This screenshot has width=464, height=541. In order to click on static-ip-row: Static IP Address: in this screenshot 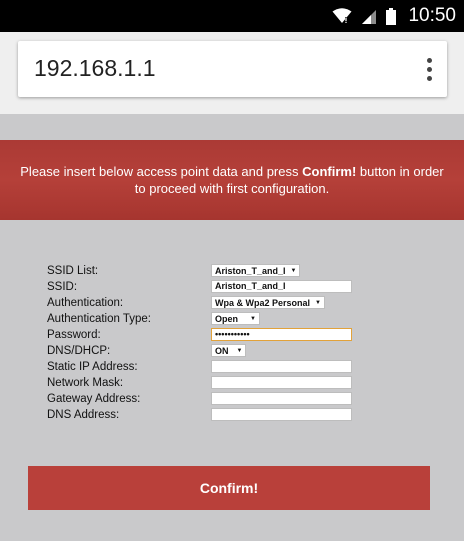, I will do `click(207, 367)`.